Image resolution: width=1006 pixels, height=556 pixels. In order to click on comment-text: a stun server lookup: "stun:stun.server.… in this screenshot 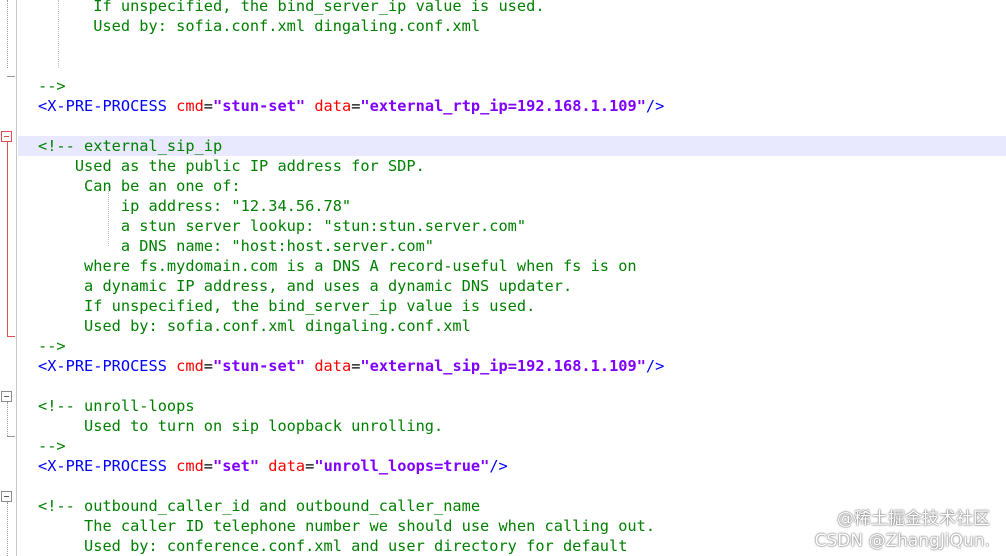, I will do `click(282, 226)`.